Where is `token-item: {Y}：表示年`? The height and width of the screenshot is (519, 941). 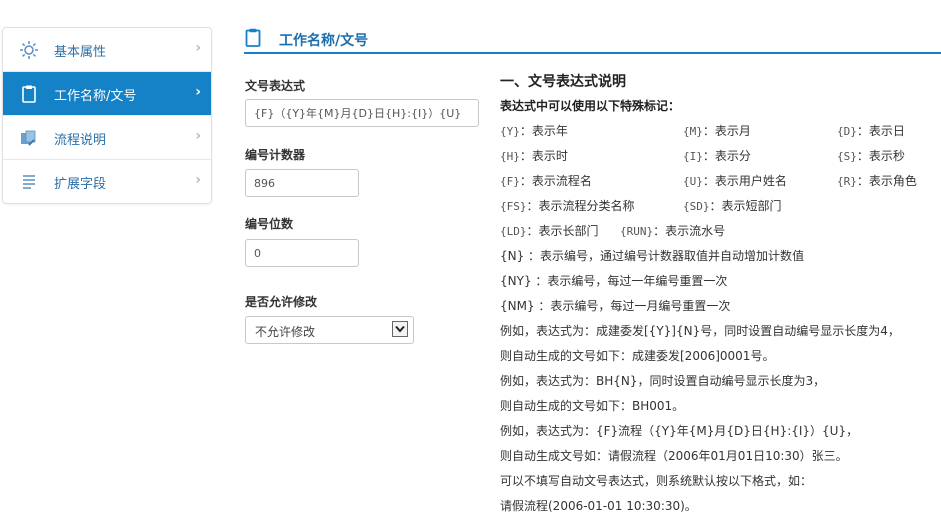 token-item: {Y}：表示年 is located at coordinates (534, 130).